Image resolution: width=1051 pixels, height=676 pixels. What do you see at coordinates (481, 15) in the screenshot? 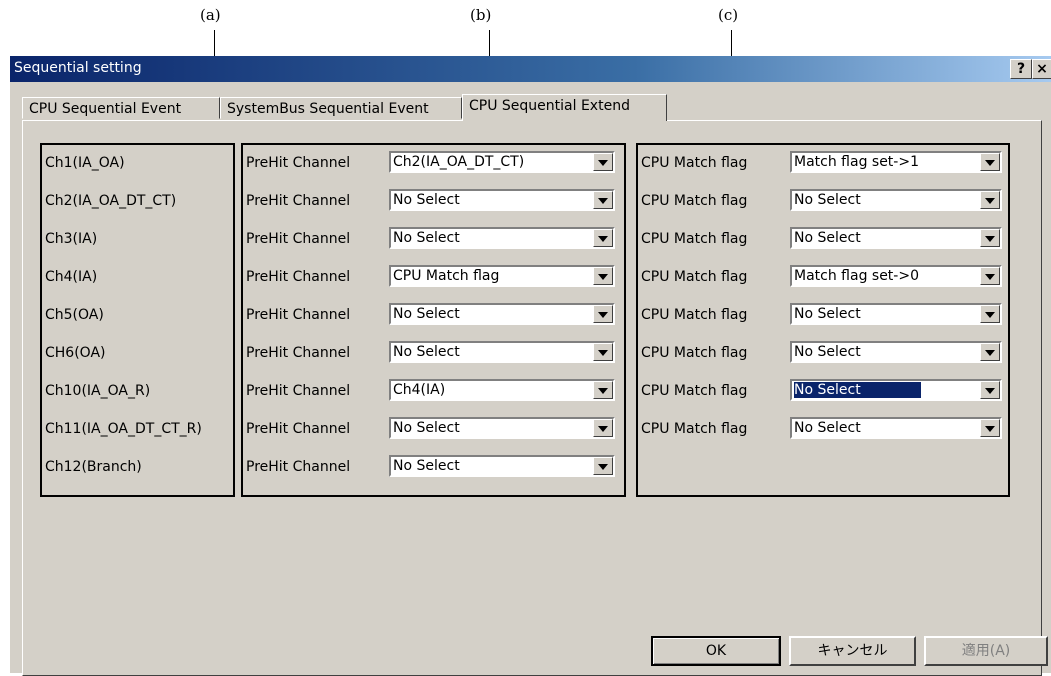
I see `callout-b: (b)` at bounding box center [481, 15].